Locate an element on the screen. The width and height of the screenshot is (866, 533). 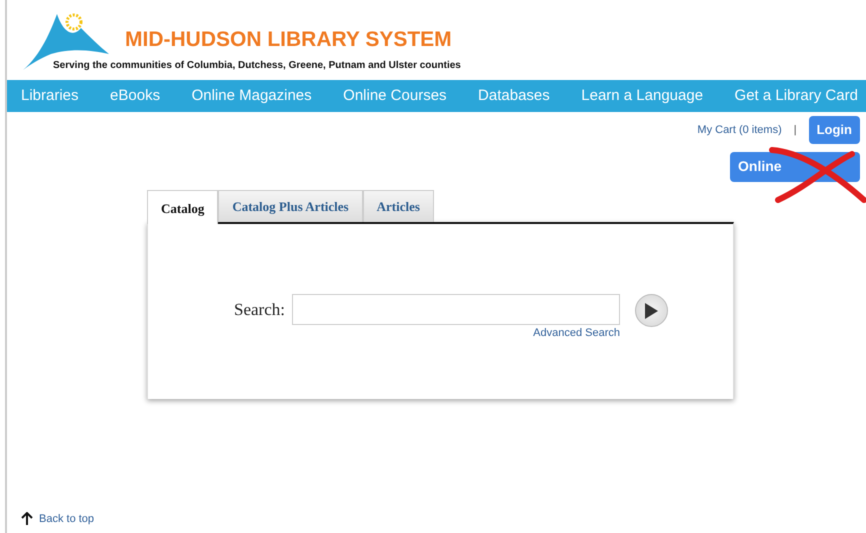
tab: Articles is located at coordinates (398, 206).